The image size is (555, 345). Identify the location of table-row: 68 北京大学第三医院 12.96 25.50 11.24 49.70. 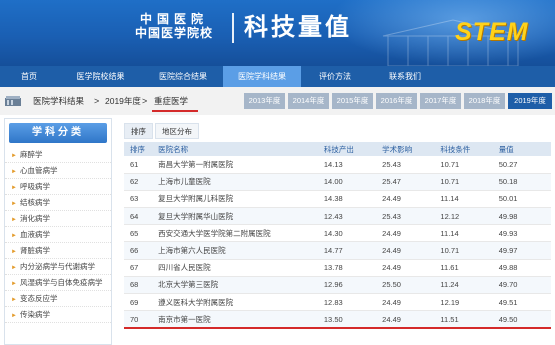
(337, 285).